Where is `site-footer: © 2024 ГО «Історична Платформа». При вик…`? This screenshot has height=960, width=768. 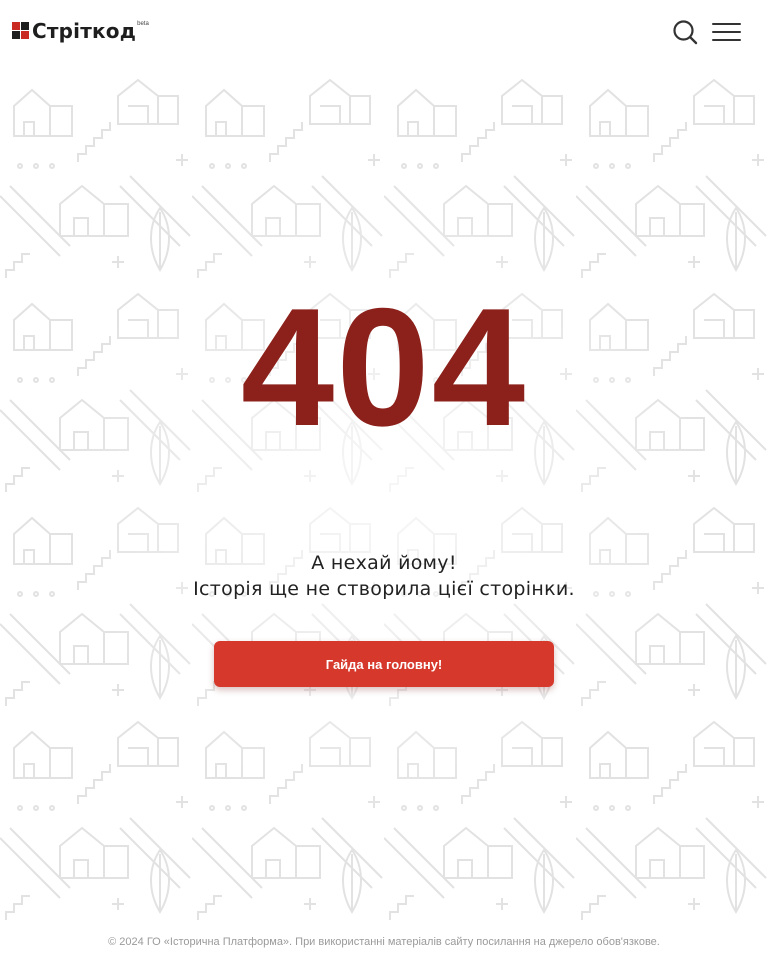
site-footer: © 2024 ГО «Історична Платформа». При вик… is located at coordinates (384, 941).